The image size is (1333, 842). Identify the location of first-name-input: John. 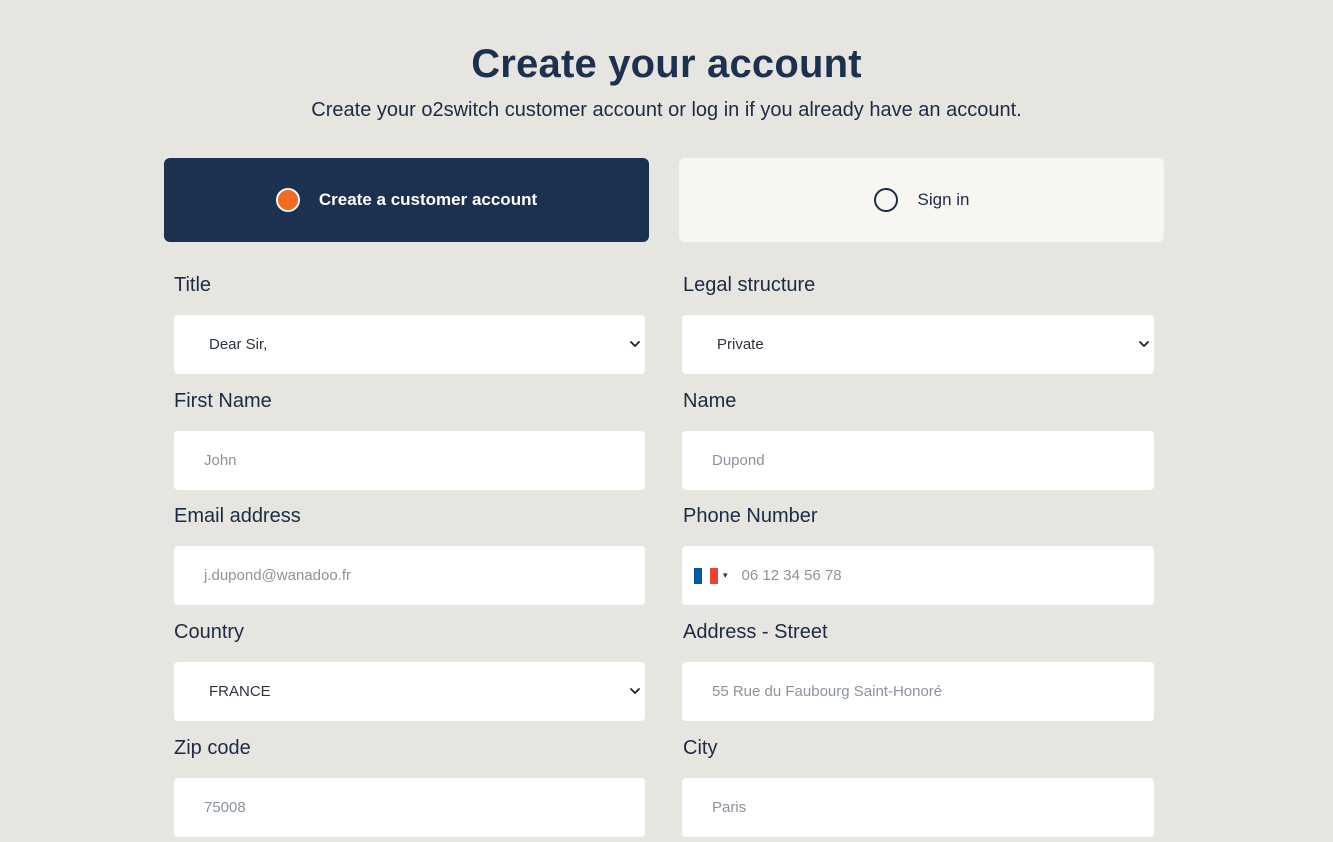
(409, 460).